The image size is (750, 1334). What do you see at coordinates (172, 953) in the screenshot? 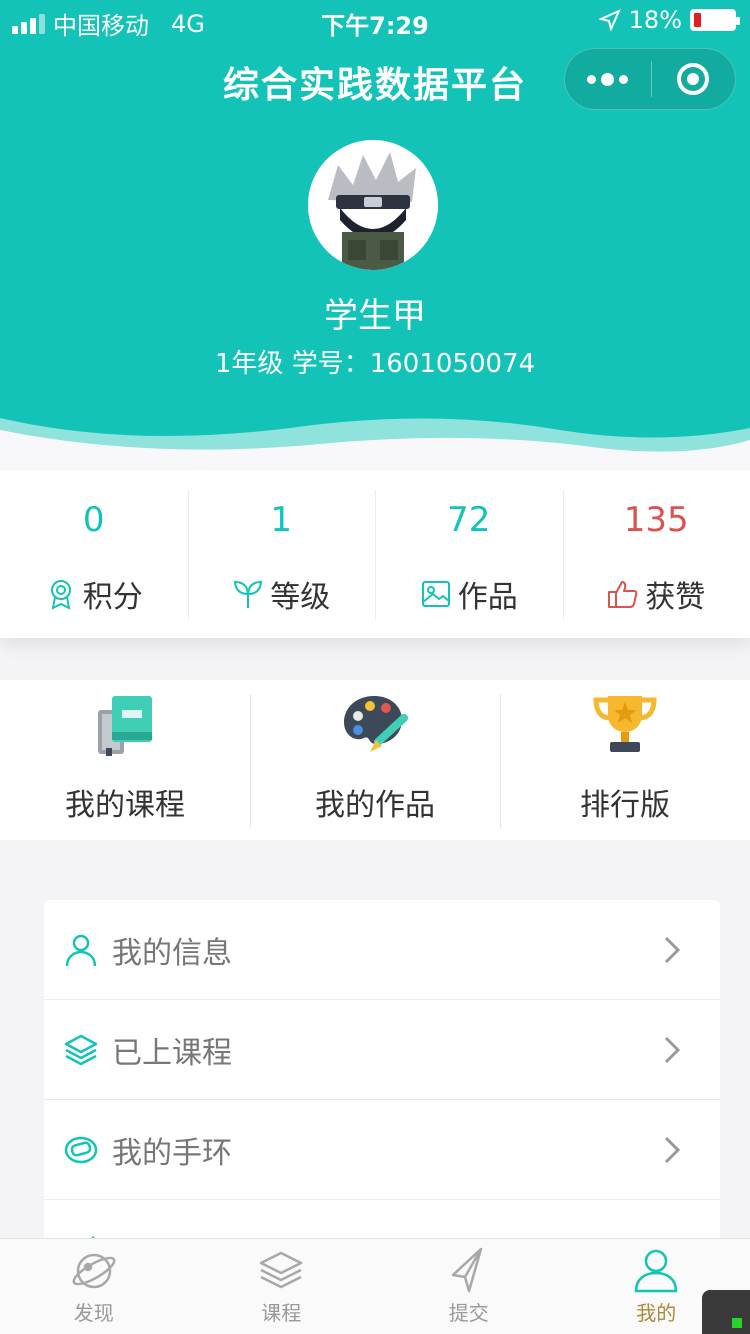
I see `menu-label: 我的信息` at bounding box center [172, 953].